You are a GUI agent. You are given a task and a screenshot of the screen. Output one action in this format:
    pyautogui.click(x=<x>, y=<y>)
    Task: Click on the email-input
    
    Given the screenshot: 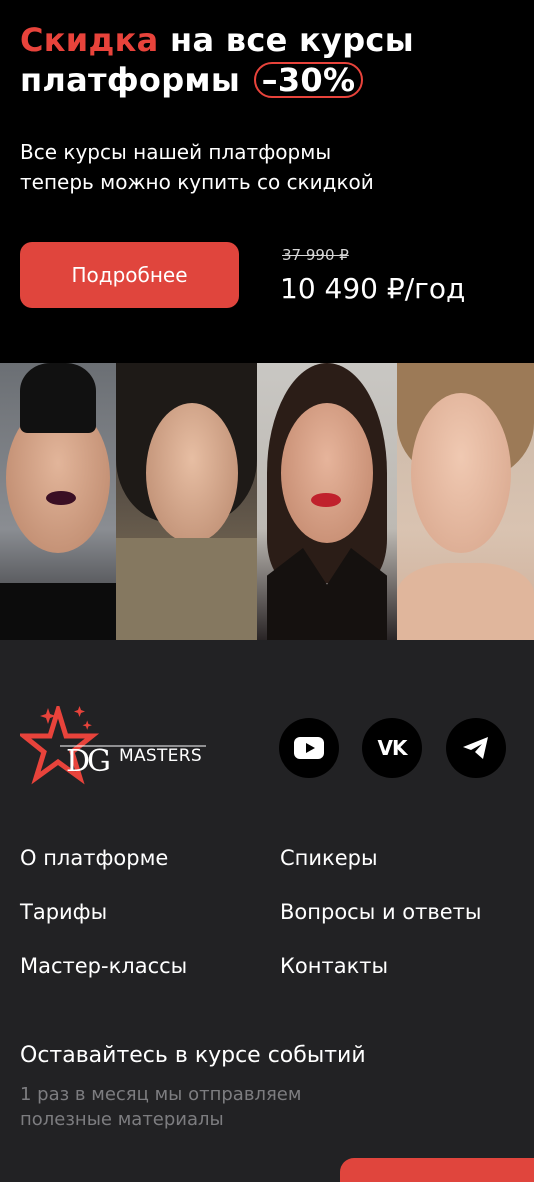 What is the action you would take?
    pyautogui.click(x=50, y=1177)
    